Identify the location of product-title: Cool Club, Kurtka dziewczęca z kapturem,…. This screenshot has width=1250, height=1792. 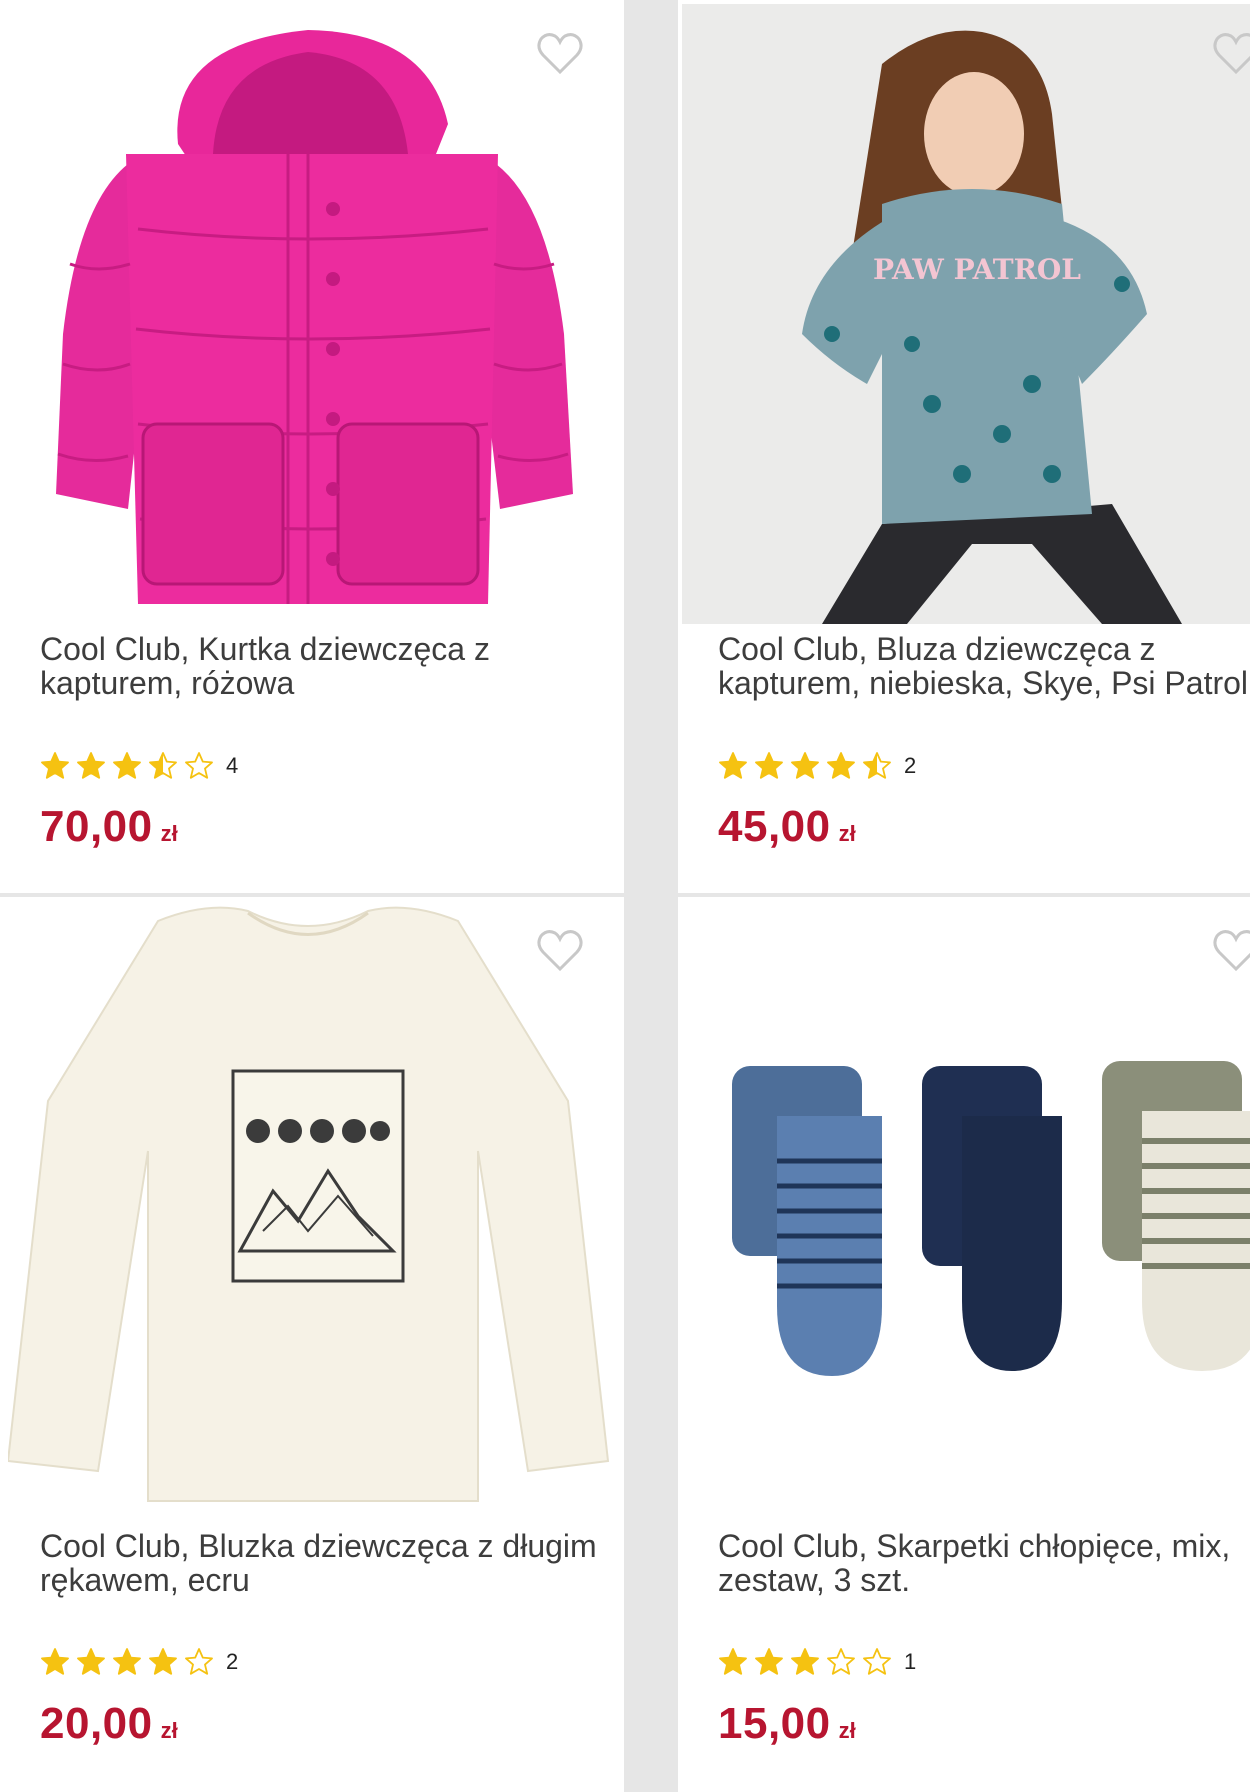
(320, 666).